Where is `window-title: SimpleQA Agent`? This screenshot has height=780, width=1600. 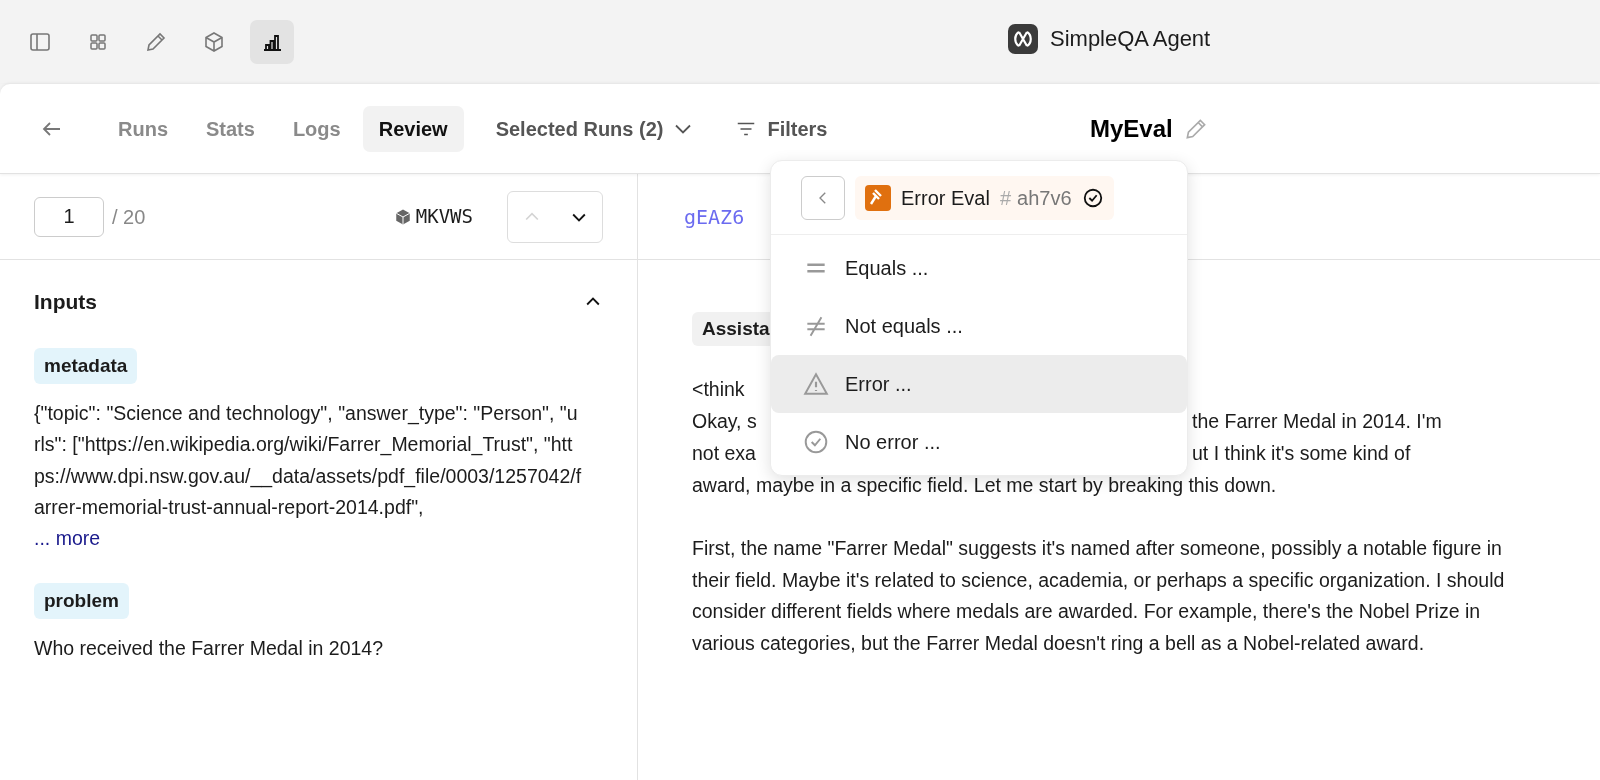
window-title: SimpleQA Agent is located at coordinates (1130, 39).